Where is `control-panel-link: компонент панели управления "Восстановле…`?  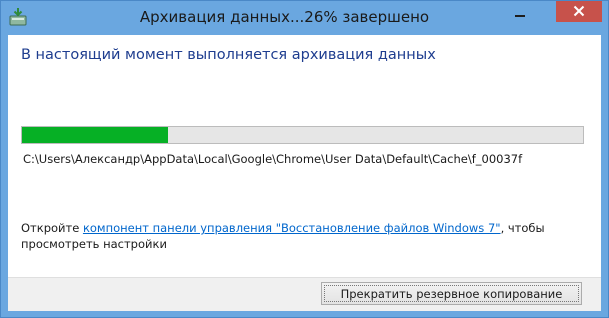 control-panel-link: компонент панели управления "Восстановле… is located at coordinates (292, 228).